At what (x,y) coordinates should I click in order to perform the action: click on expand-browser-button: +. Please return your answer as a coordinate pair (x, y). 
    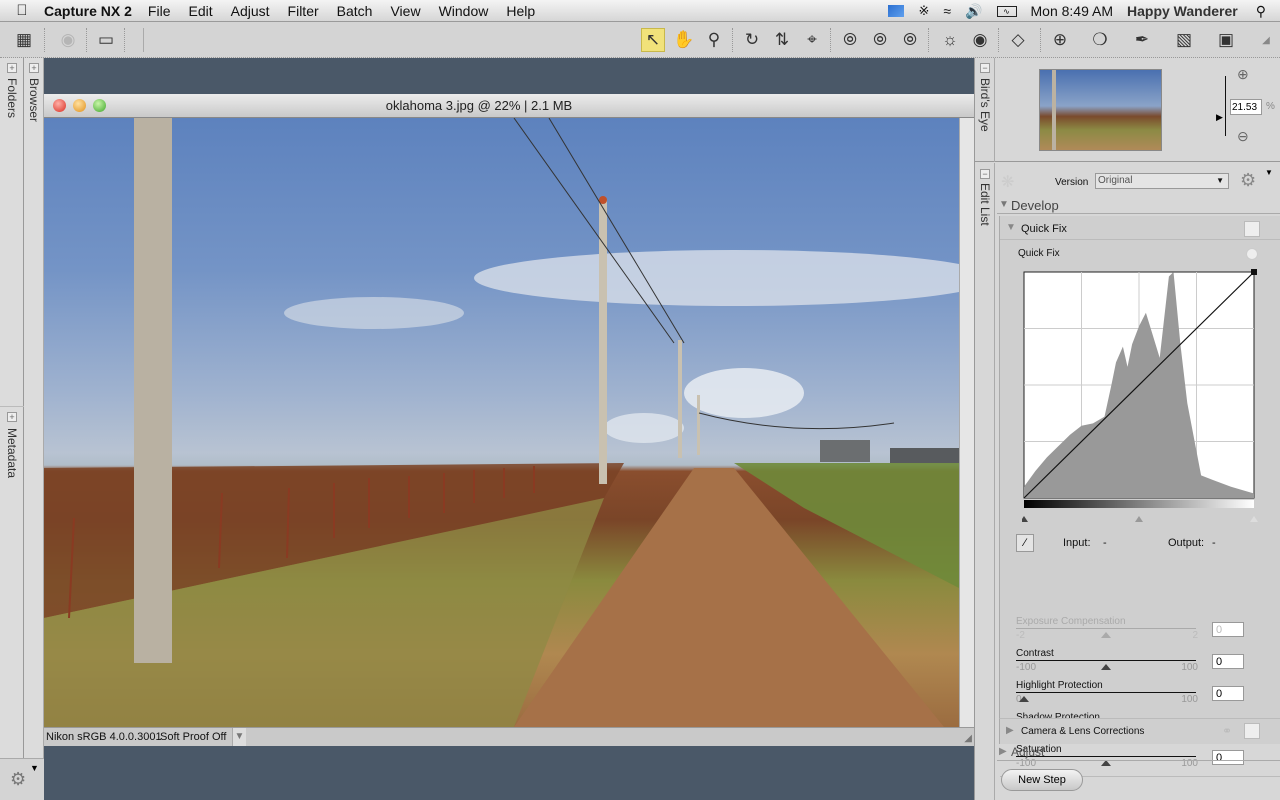
    Looking at the image, I should click on (34, 68).